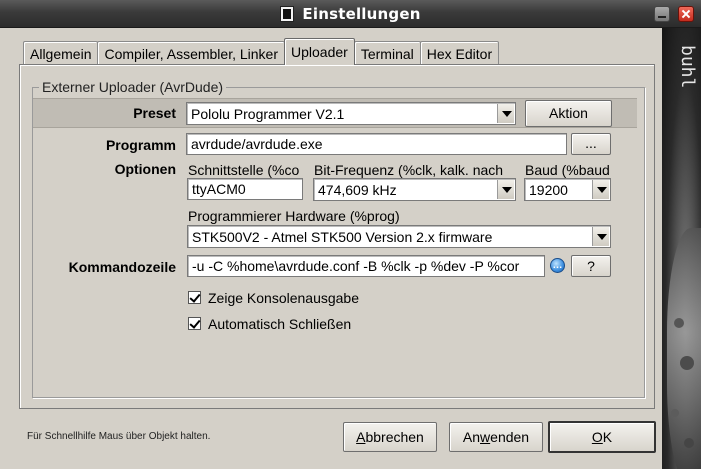 The width and height of the screenshot is (701, 469). What do you see at coordinates (140, 145) in the screenshot?
I see `programm-label: Programm` at bounding box center [140, 145].